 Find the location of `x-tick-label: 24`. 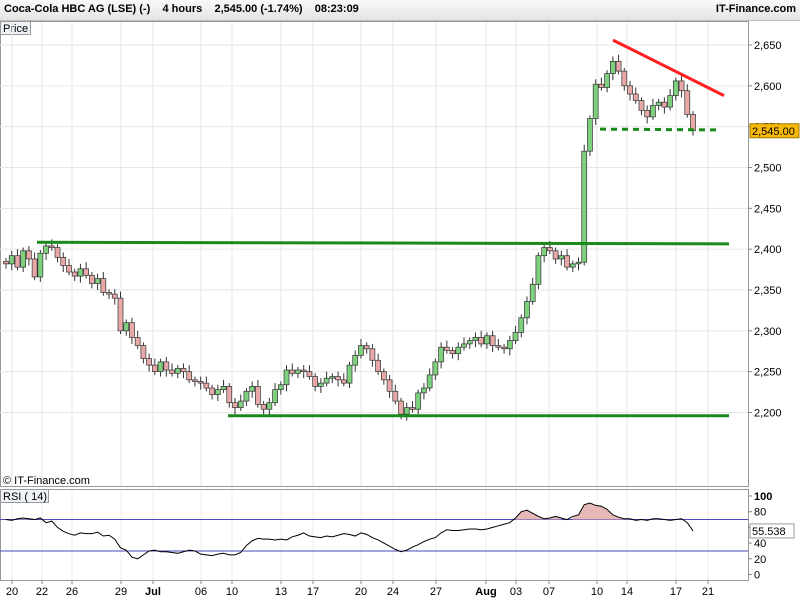

x-tick-label: 24 is located at coordinates (393, 592).